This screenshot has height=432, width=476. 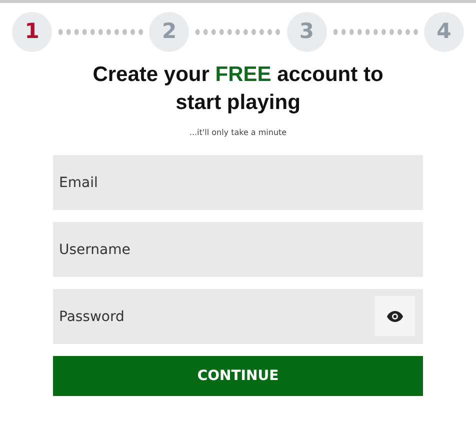 What do you see at coordinates (238, 89) in the screenshot?
I see `heading: Create your FREE account to start playing` at bounding box center [238, 89].